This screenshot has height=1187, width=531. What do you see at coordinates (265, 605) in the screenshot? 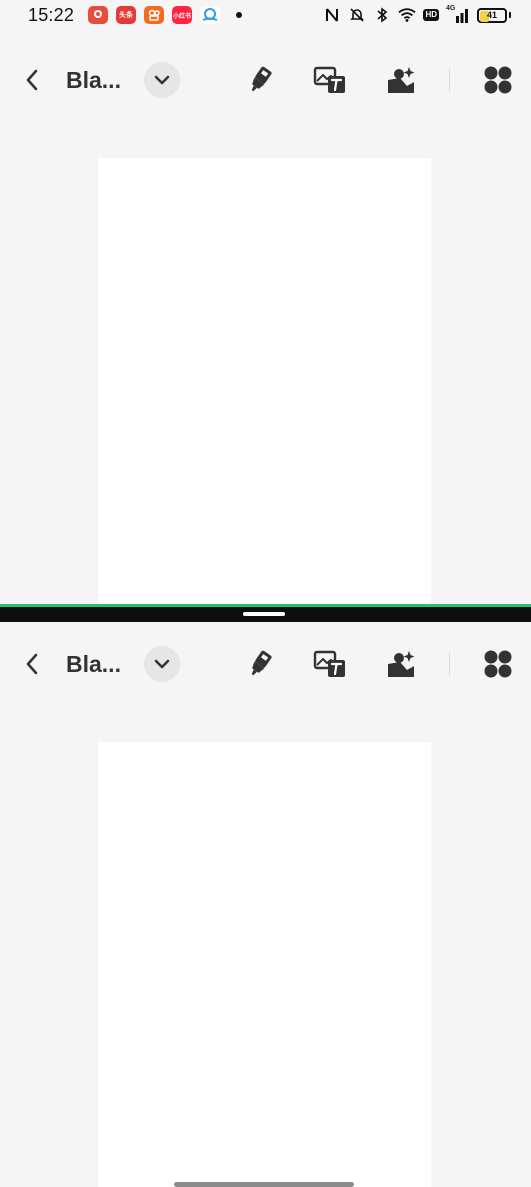
I see `split-divider-accent` at bounding box center [265, 605].